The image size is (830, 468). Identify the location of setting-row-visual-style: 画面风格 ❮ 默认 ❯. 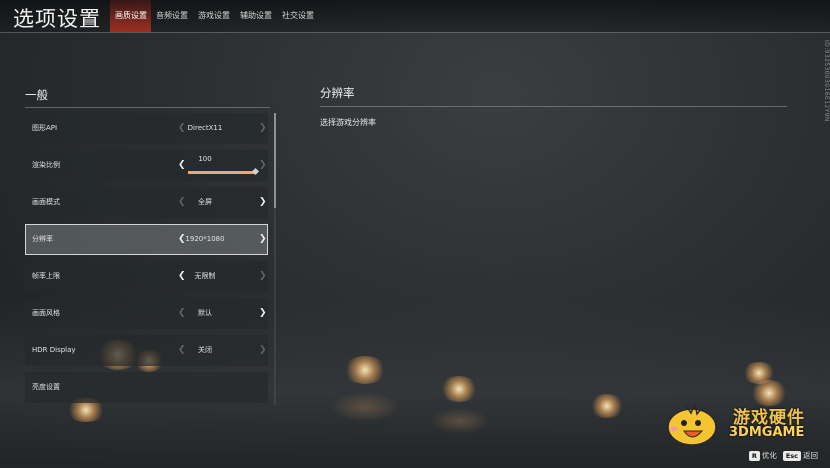
(146, 313).